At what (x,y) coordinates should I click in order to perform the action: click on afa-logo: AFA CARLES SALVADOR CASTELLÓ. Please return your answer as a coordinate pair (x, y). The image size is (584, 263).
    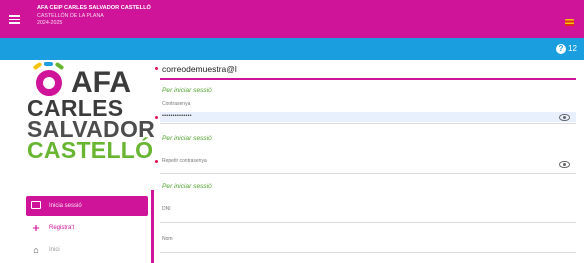
    Looking at the image, I should click on (91, 112).